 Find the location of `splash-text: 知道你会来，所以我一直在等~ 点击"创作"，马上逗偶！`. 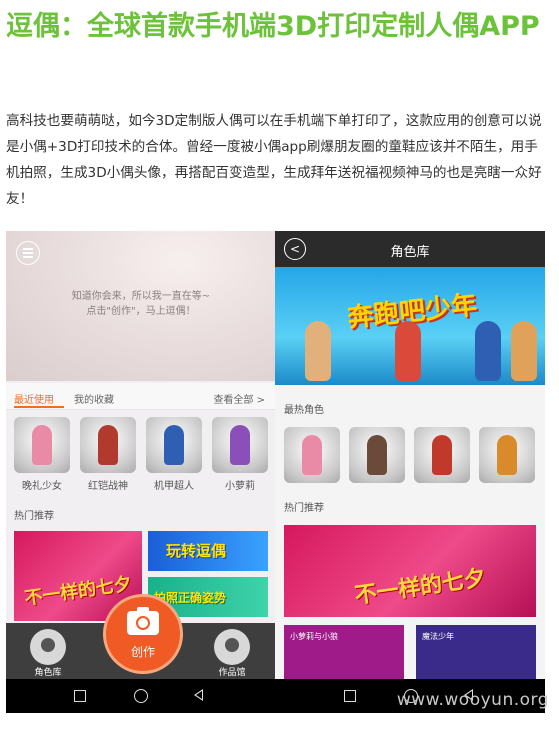

splash-text: 知道你会来，所以我一直在等~ 点击"创作"，马上逗偶！ is located at coordinates (141, 304).